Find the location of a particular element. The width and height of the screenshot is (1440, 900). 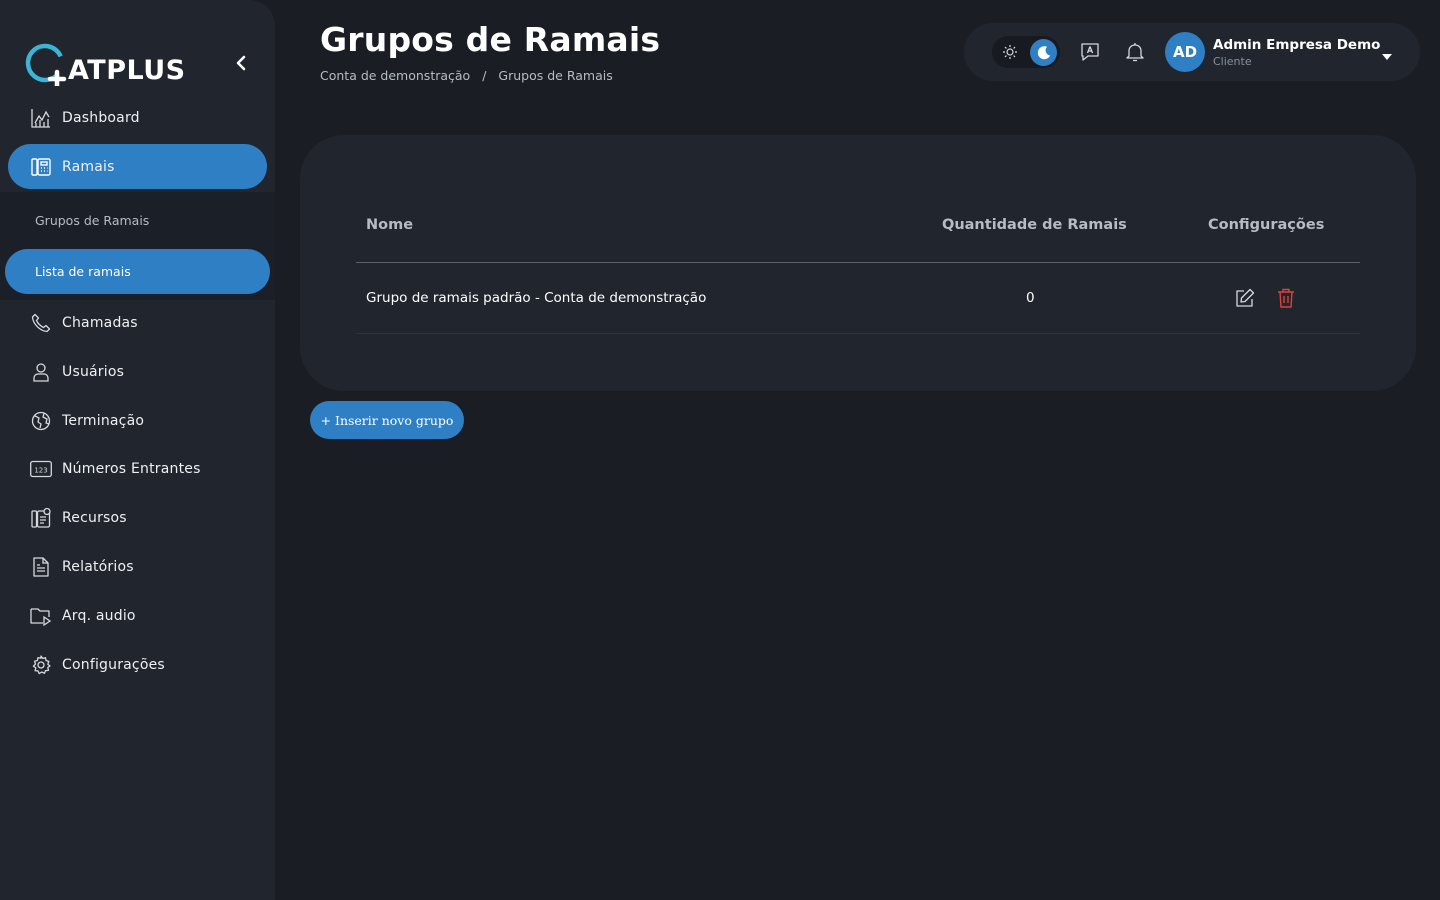

phonebook-icon is located at coordinates (41, 167).